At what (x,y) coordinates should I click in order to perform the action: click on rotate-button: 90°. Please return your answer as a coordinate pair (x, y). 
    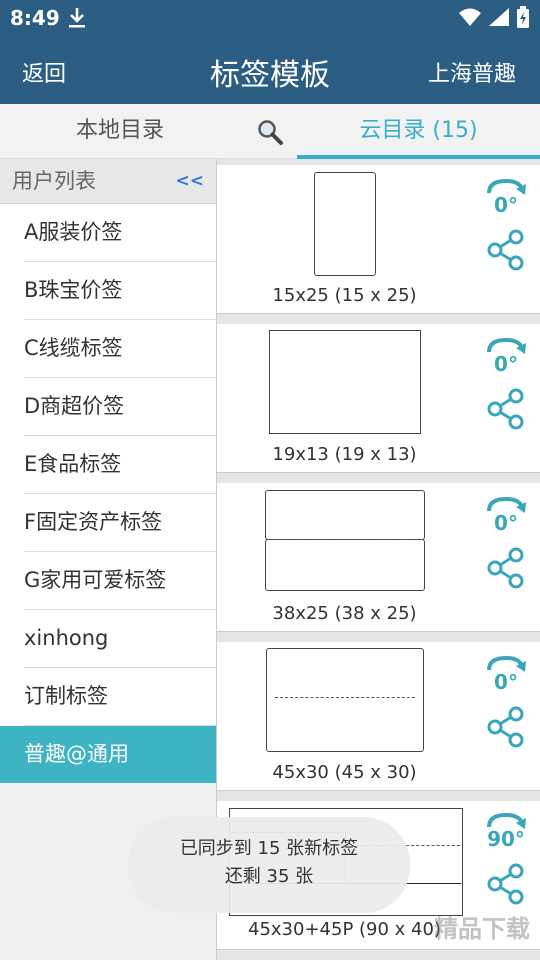
    Looking at the image, I should click on (506, 836).